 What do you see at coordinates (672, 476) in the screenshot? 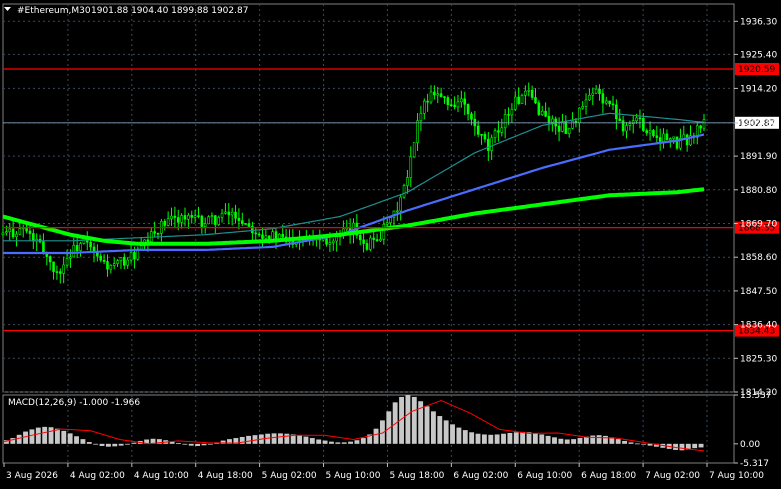
I see `x-tick-label: 7 Aug 02:00` at bounding box center [672, 476].